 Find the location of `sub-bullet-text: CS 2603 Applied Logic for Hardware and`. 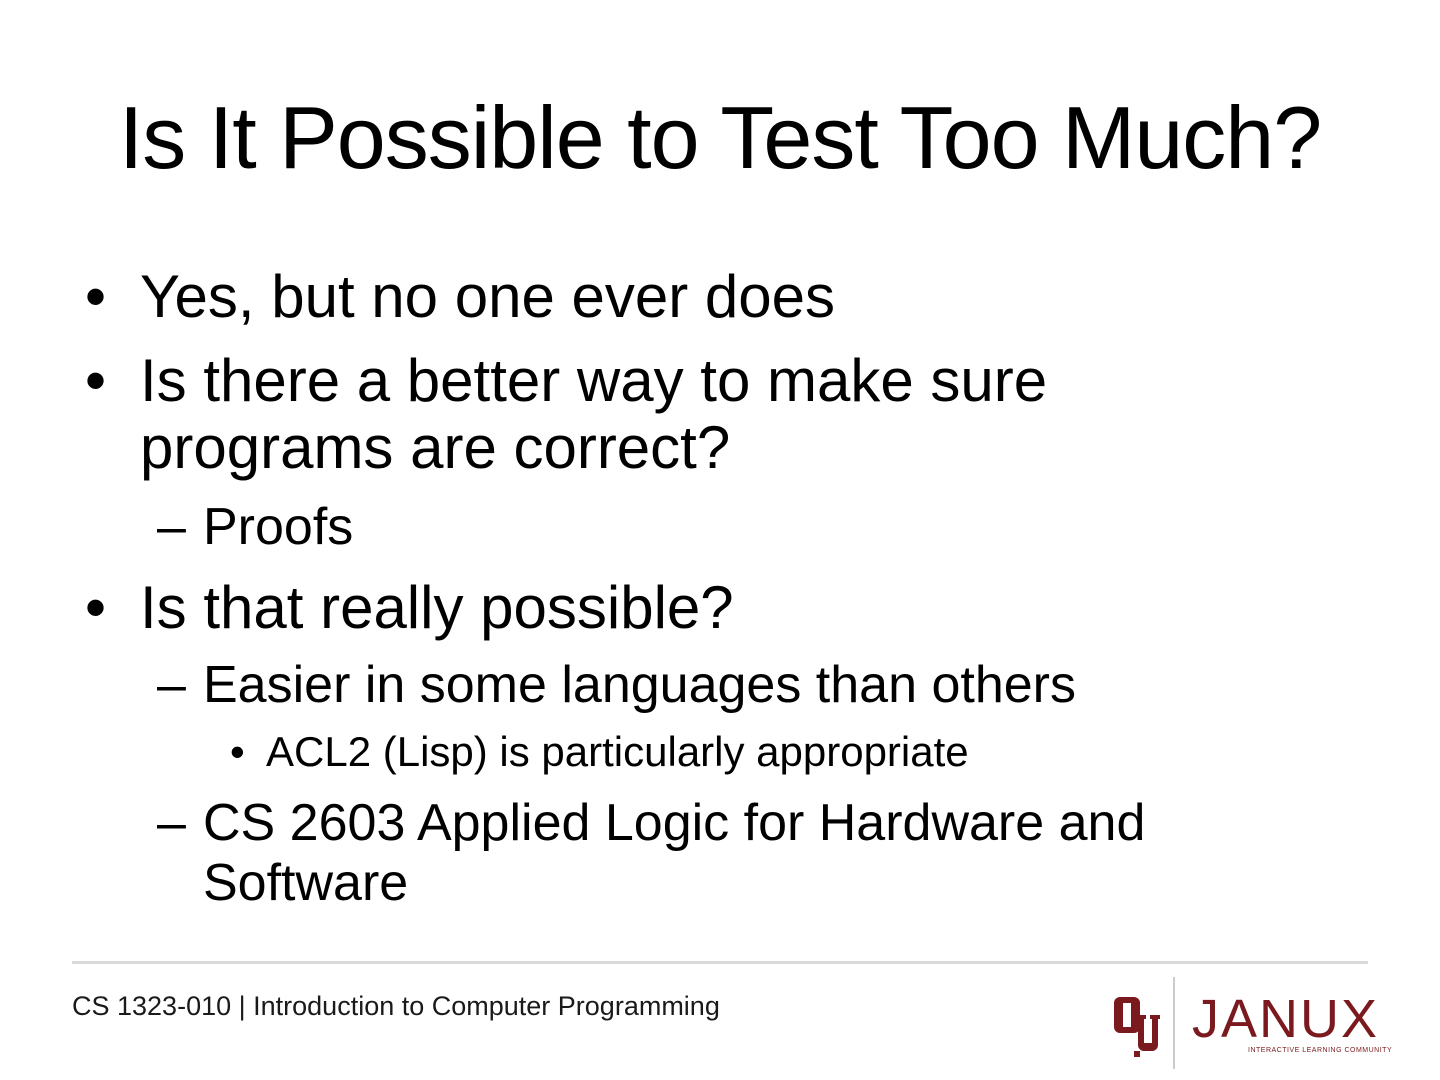

sub-bullet-text: CS 2603 Applied Logic for Hardware and is located at coordinates (674, 823).